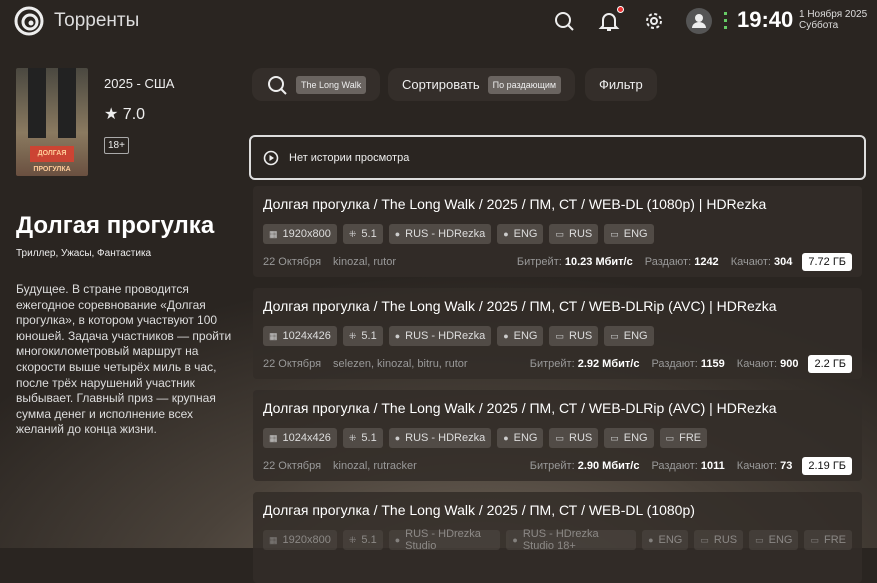  I want to click on header: Торренты 19:40 1 Ноября 2025 Суббота, so click(438, 21).